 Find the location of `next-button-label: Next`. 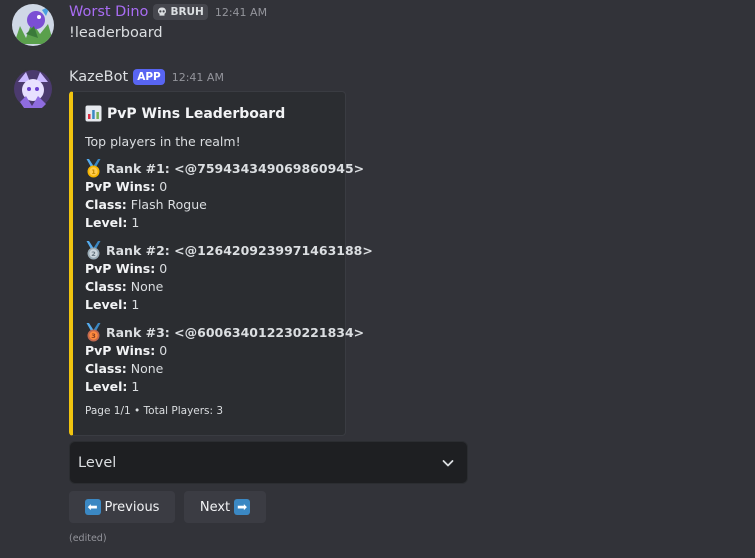

next-button-label: Next is located at coordinates (215, 507).